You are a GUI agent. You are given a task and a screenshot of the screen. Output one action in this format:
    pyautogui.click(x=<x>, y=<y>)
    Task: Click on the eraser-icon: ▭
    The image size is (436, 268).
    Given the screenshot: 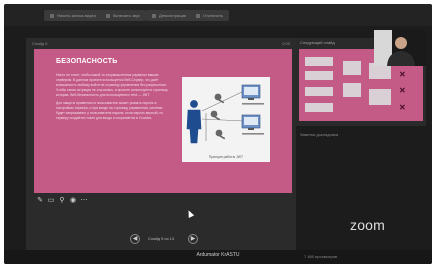 What is the action you would take?
    pyautogui.click(x=51, y=201)
    